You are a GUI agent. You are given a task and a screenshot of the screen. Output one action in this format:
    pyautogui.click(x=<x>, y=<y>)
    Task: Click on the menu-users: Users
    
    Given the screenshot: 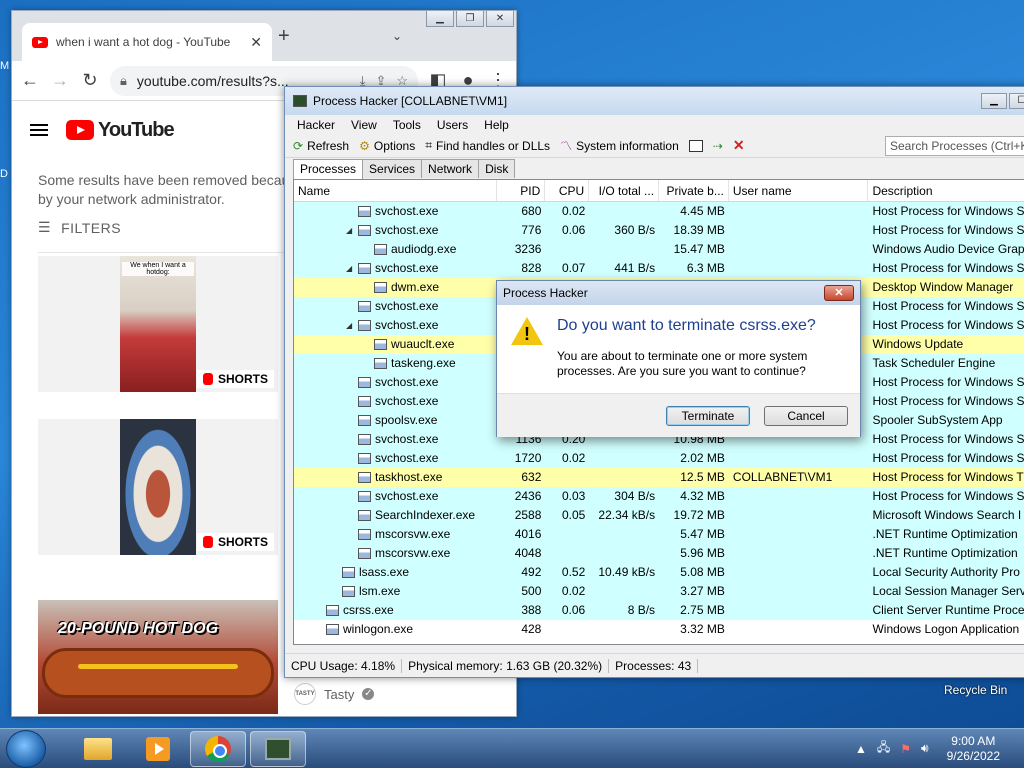 What is the action you would take?
    pyautogui.click(x=452, y=125)
    